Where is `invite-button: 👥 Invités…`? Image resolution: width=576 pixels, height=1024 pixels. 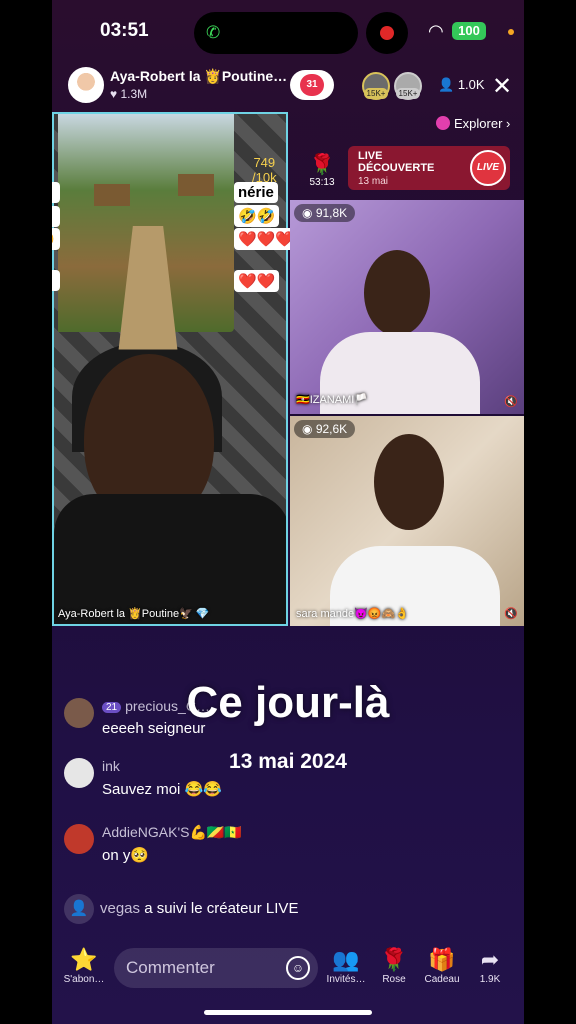 invite-button: 👥 Invités… is located at coordinates (346, 965).